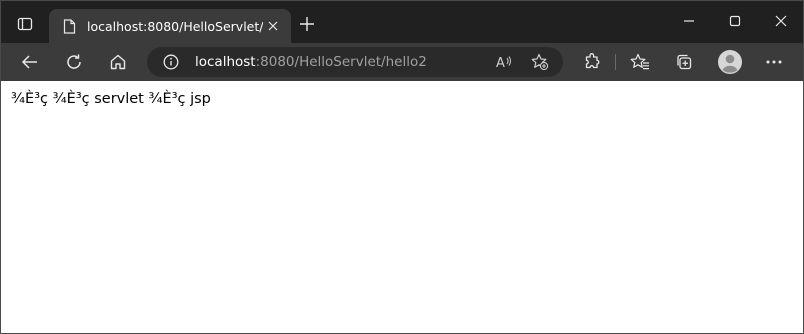  Describe the element at coordinates (615, 62) in the screenshot. I see `toolbar-divider` at that location.